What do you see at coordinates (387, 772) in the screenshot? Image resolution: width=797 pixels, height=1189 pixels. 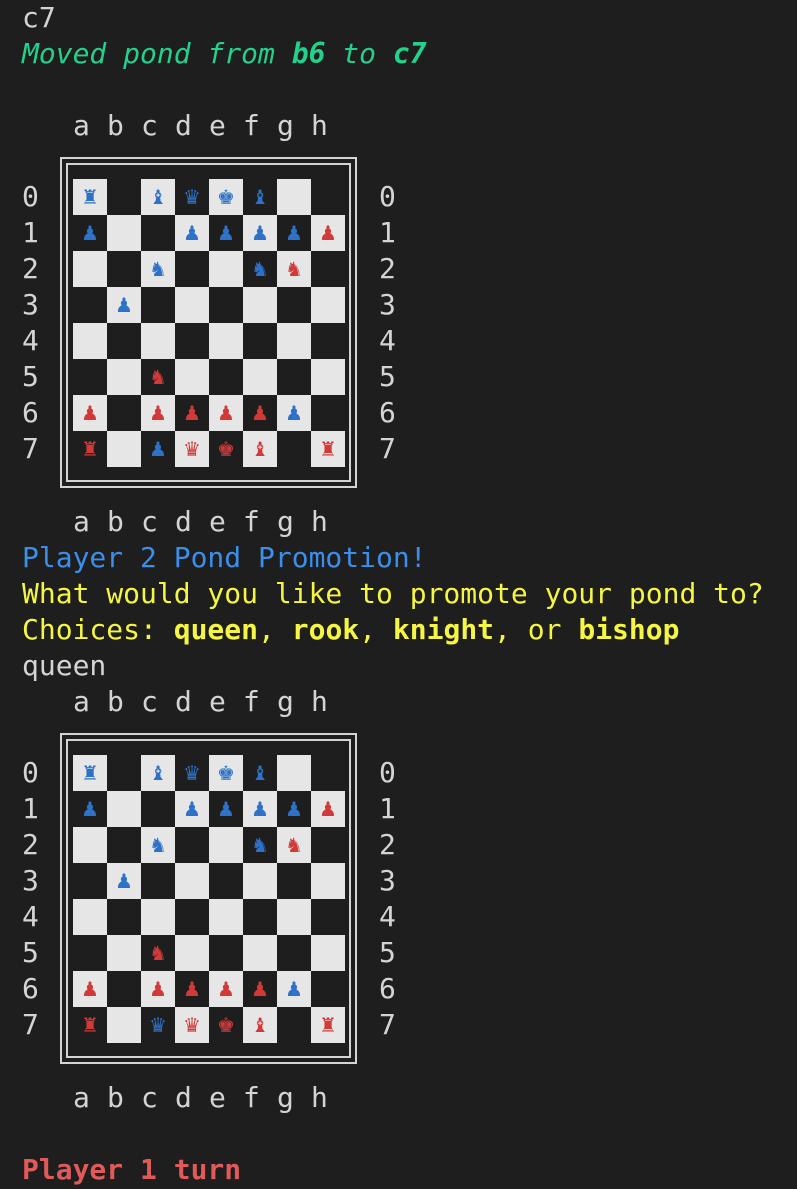 I see `rank-label: 0` at bounding box center [387, 772].